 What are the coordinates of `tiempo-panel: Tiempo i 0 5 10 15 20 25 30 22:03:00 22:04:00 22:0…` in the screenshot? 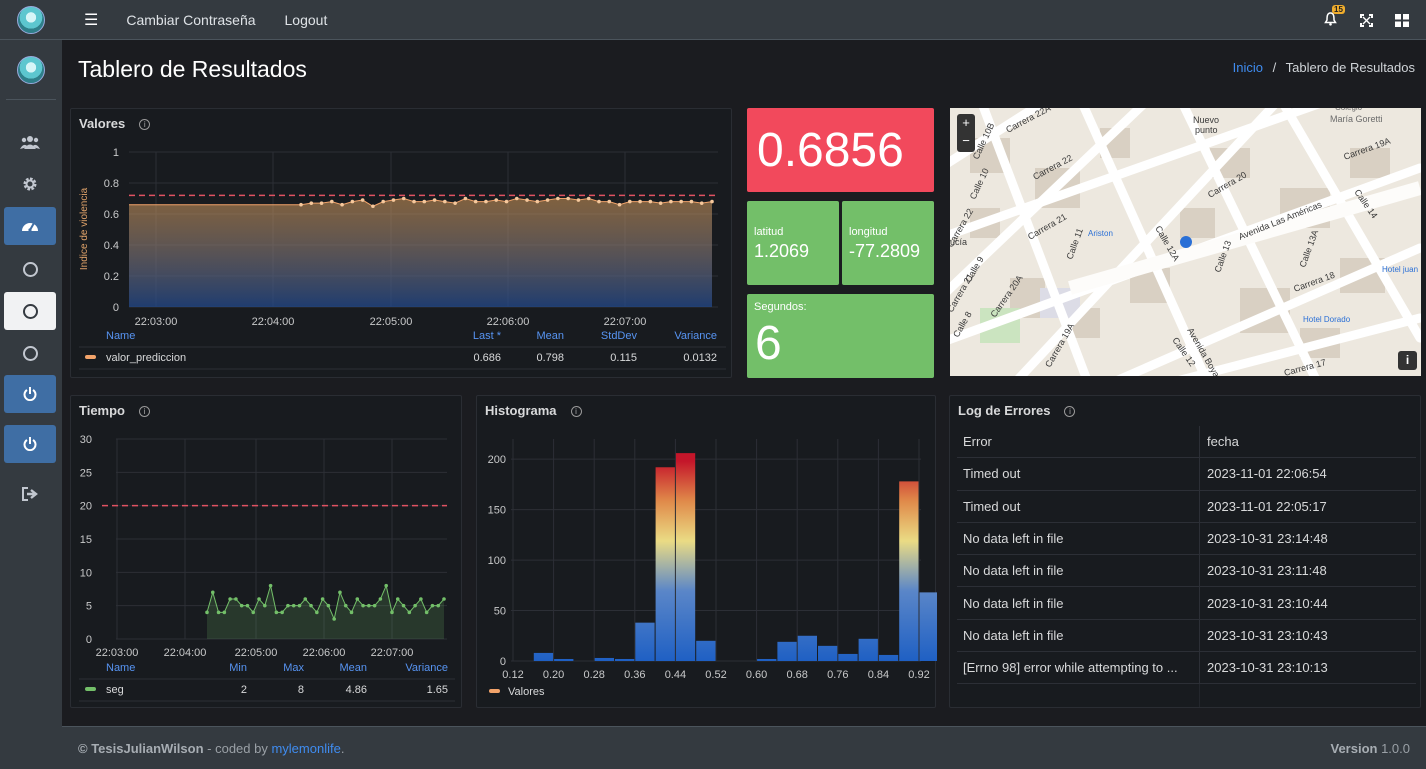 It's located at (266, 551).